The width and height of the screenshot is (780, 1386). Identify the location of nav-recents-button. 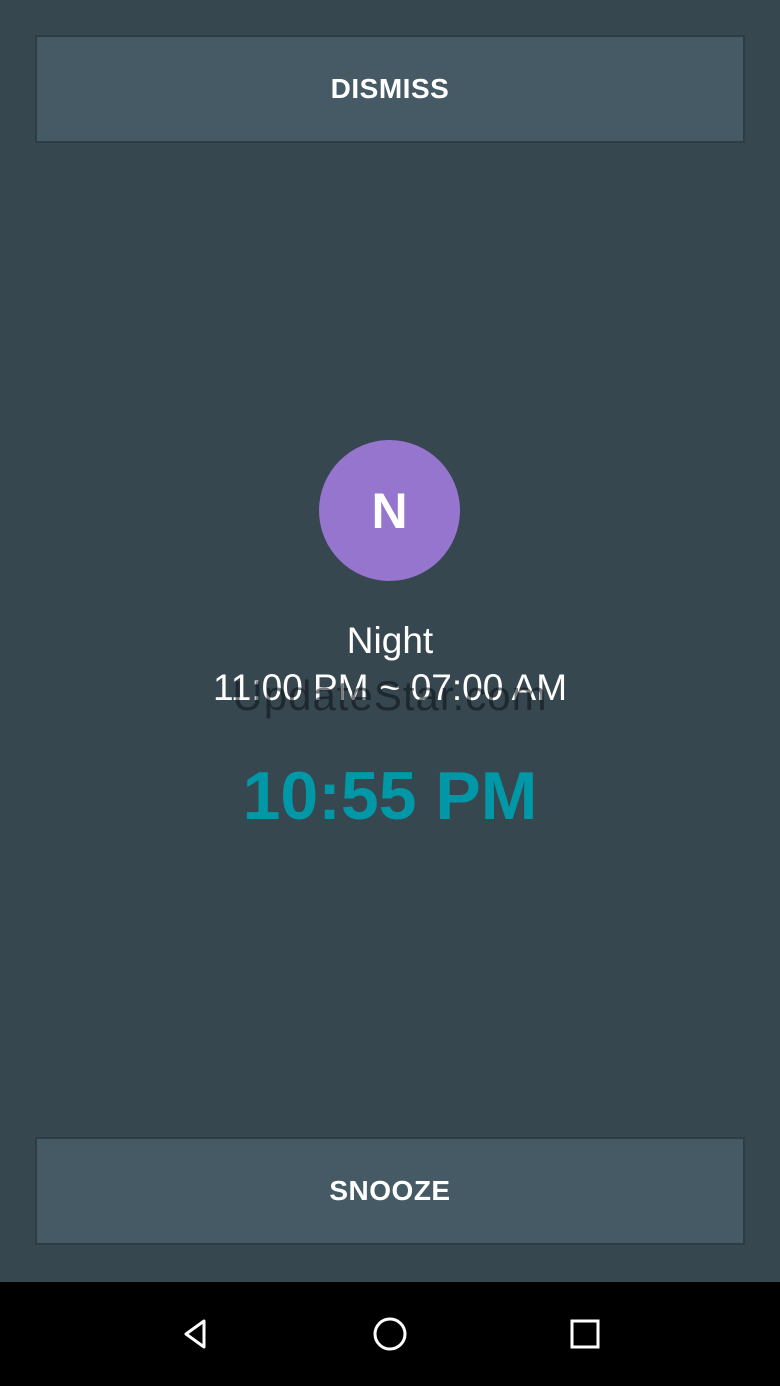
(585, 1334).